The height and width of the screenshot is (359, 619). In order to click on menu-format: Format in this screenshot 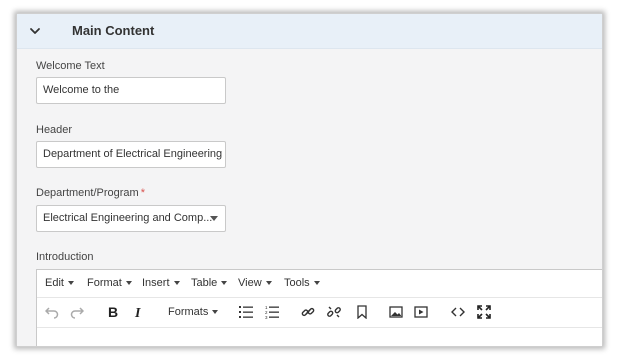, I will do `click(109, 283)`.